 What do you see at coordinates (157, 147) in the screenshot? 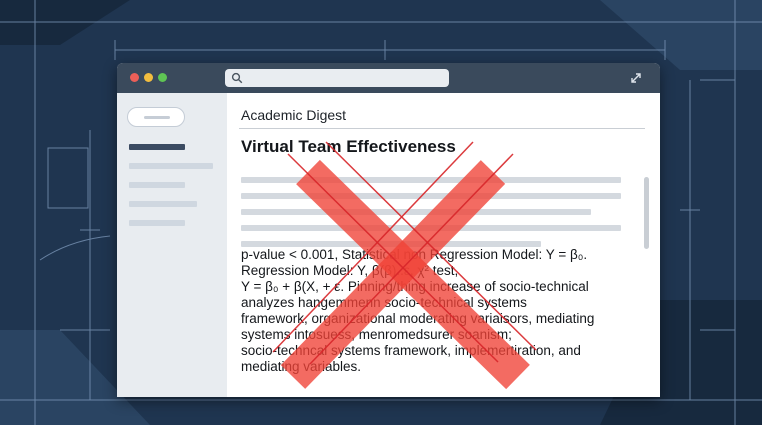
I see `sidebar-item-active` at bounding box center [157, 147].